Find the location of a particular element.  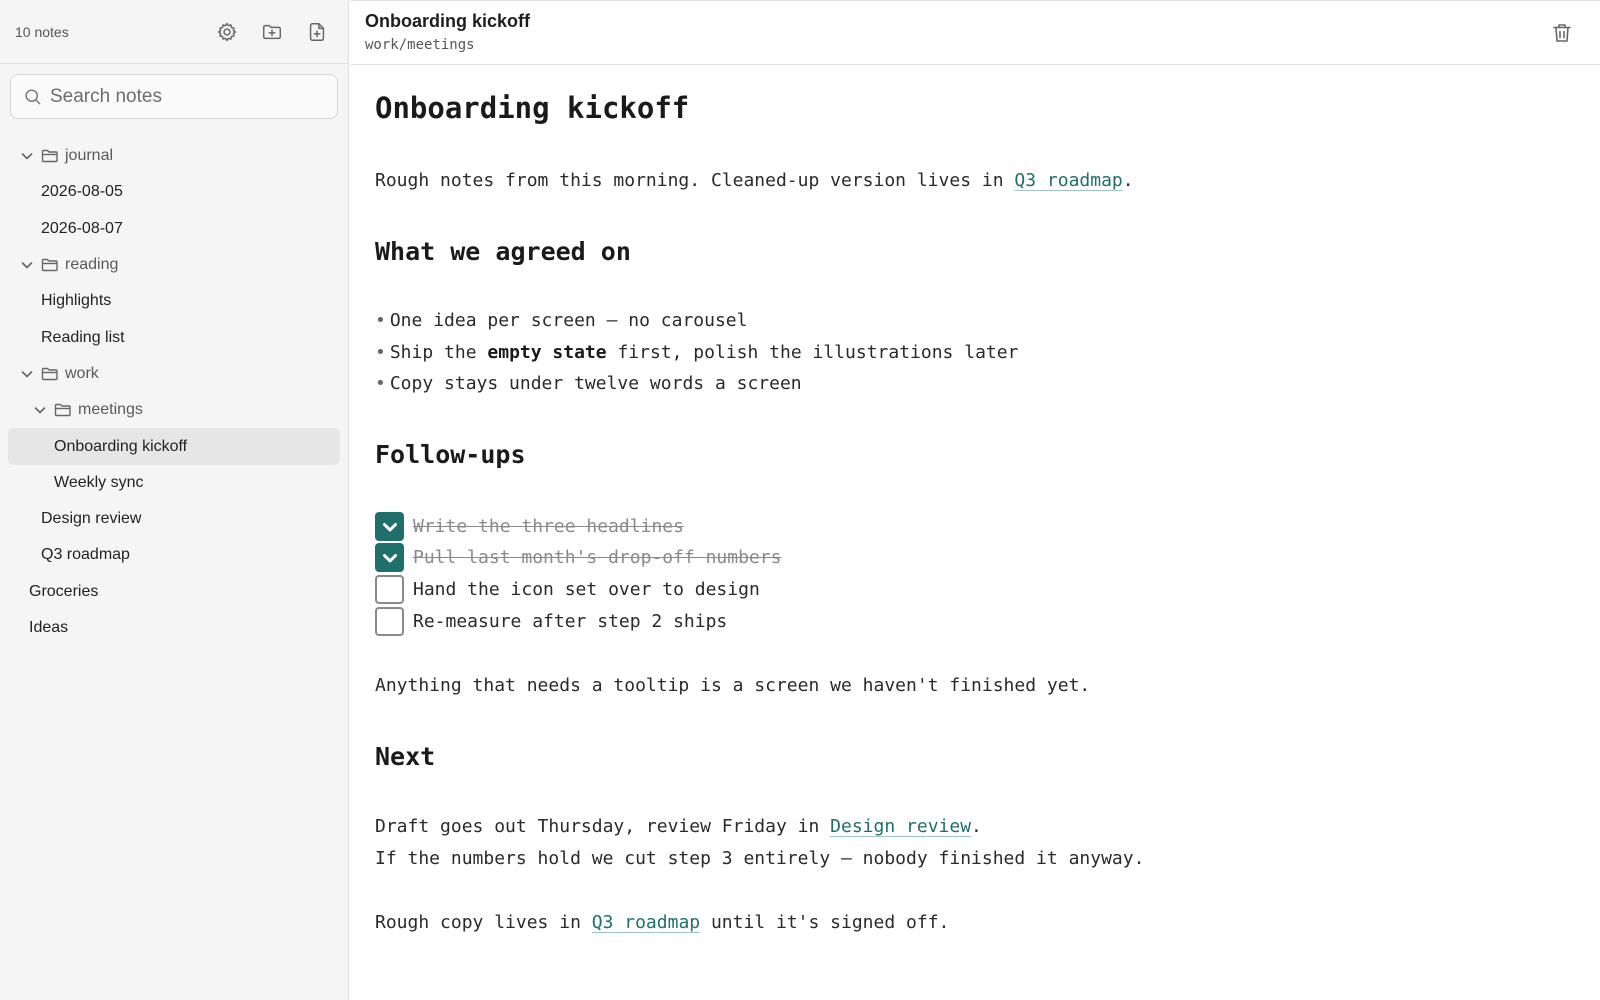

note-label: Groceries is located at coordinates (64, 591).